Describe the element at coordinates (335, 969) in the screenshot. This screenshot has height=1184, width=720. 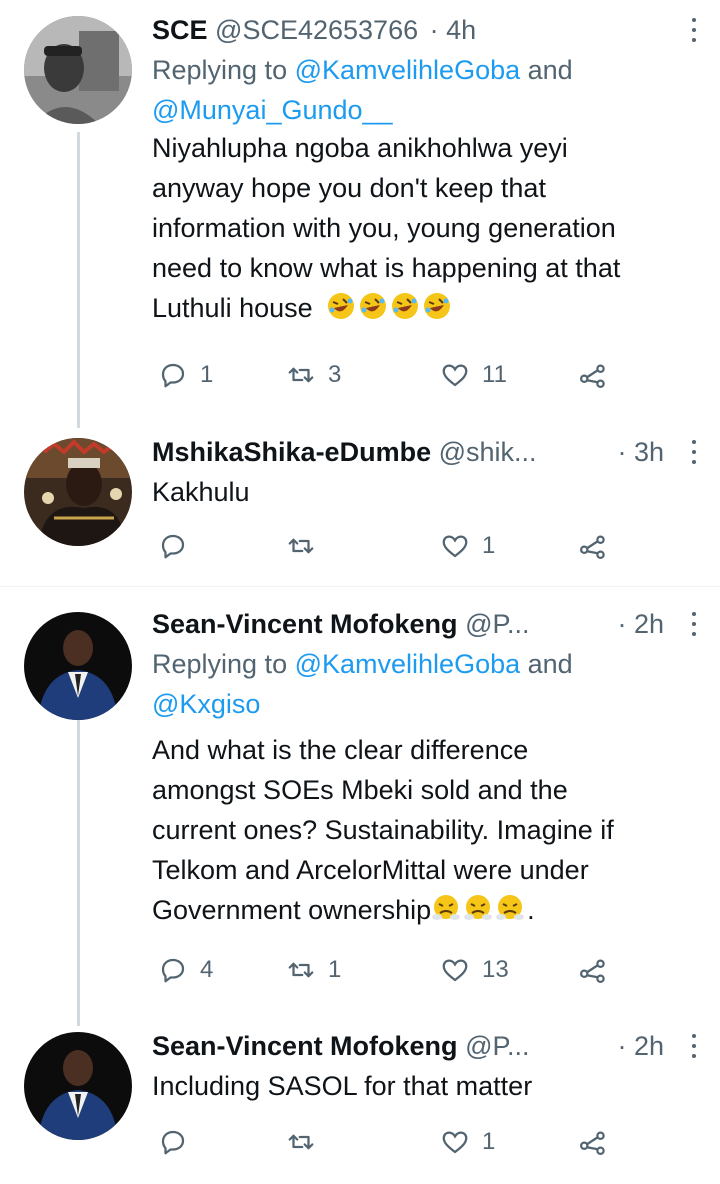
I see `retweet-count: 1` at that location.